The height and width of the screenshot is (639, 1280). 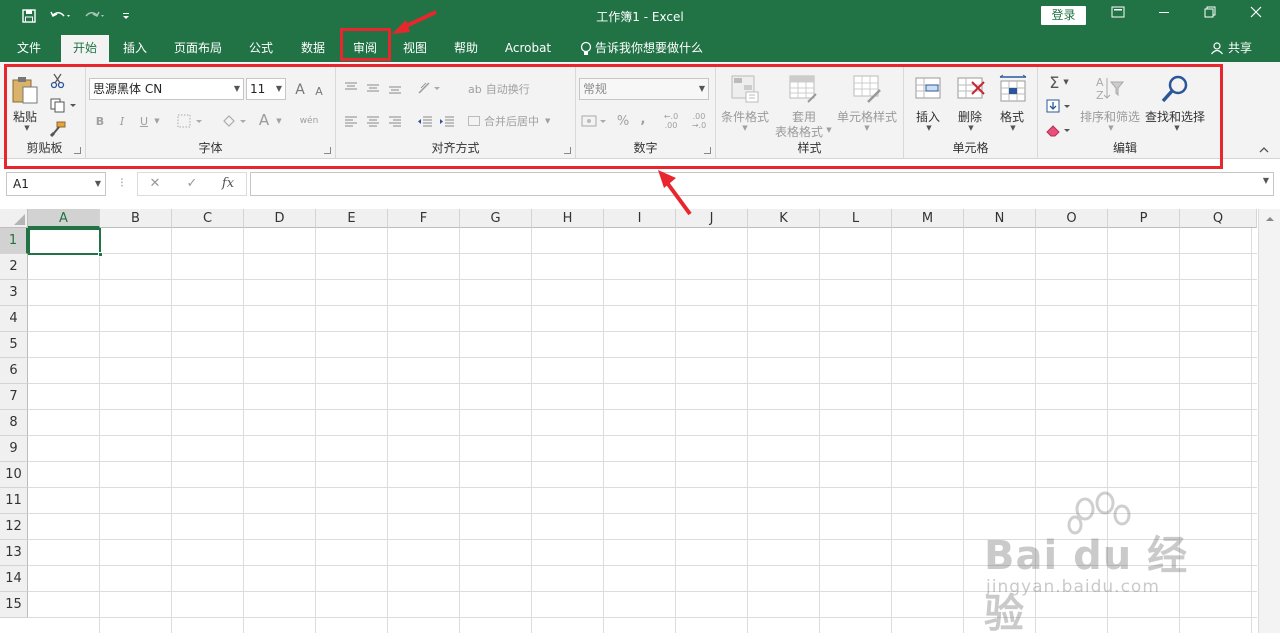 I want to click on expand-formula-icon: ▼, so click(x=1266, y=180).